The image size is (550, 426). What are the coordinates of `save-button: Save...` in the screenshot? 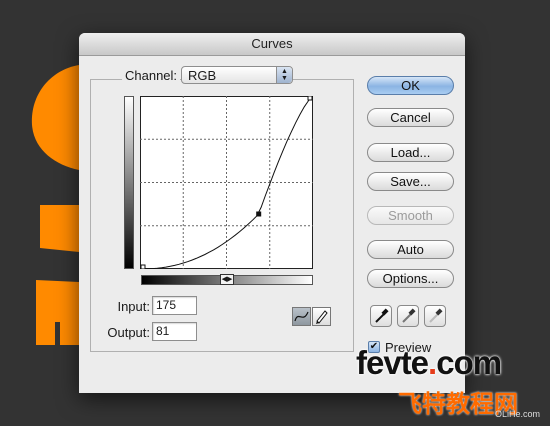 It's located at (410, 181).